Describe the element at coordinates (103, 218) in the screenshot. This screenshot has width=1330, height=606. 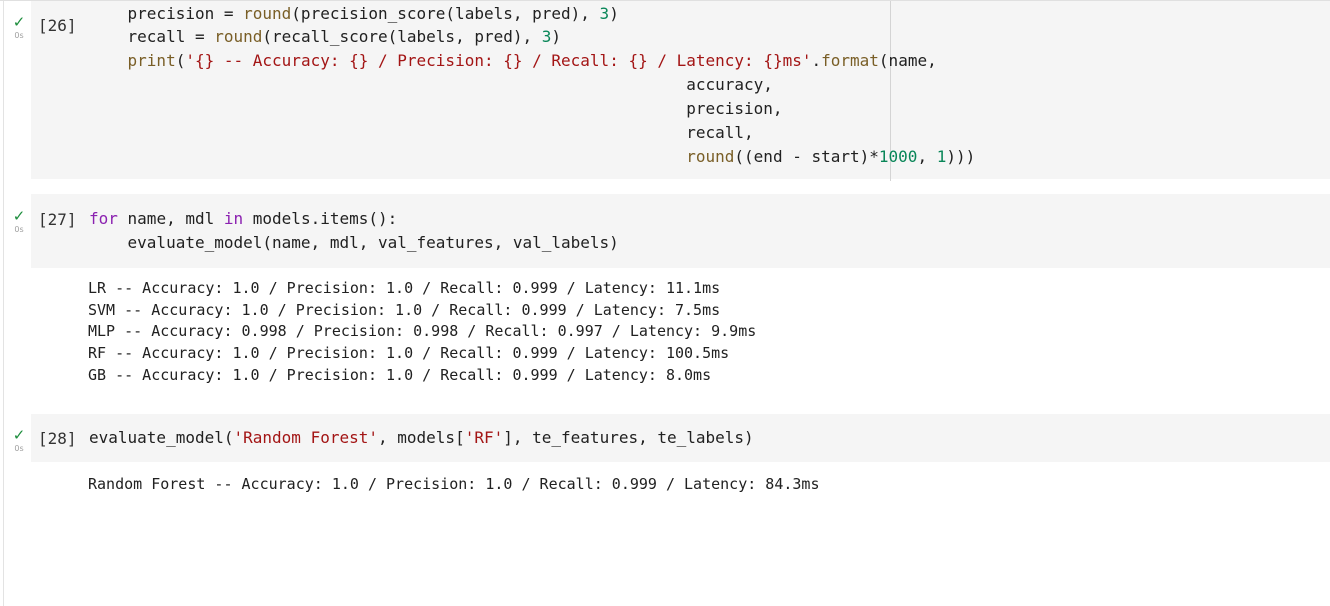
I see `code-token: for` at that location.